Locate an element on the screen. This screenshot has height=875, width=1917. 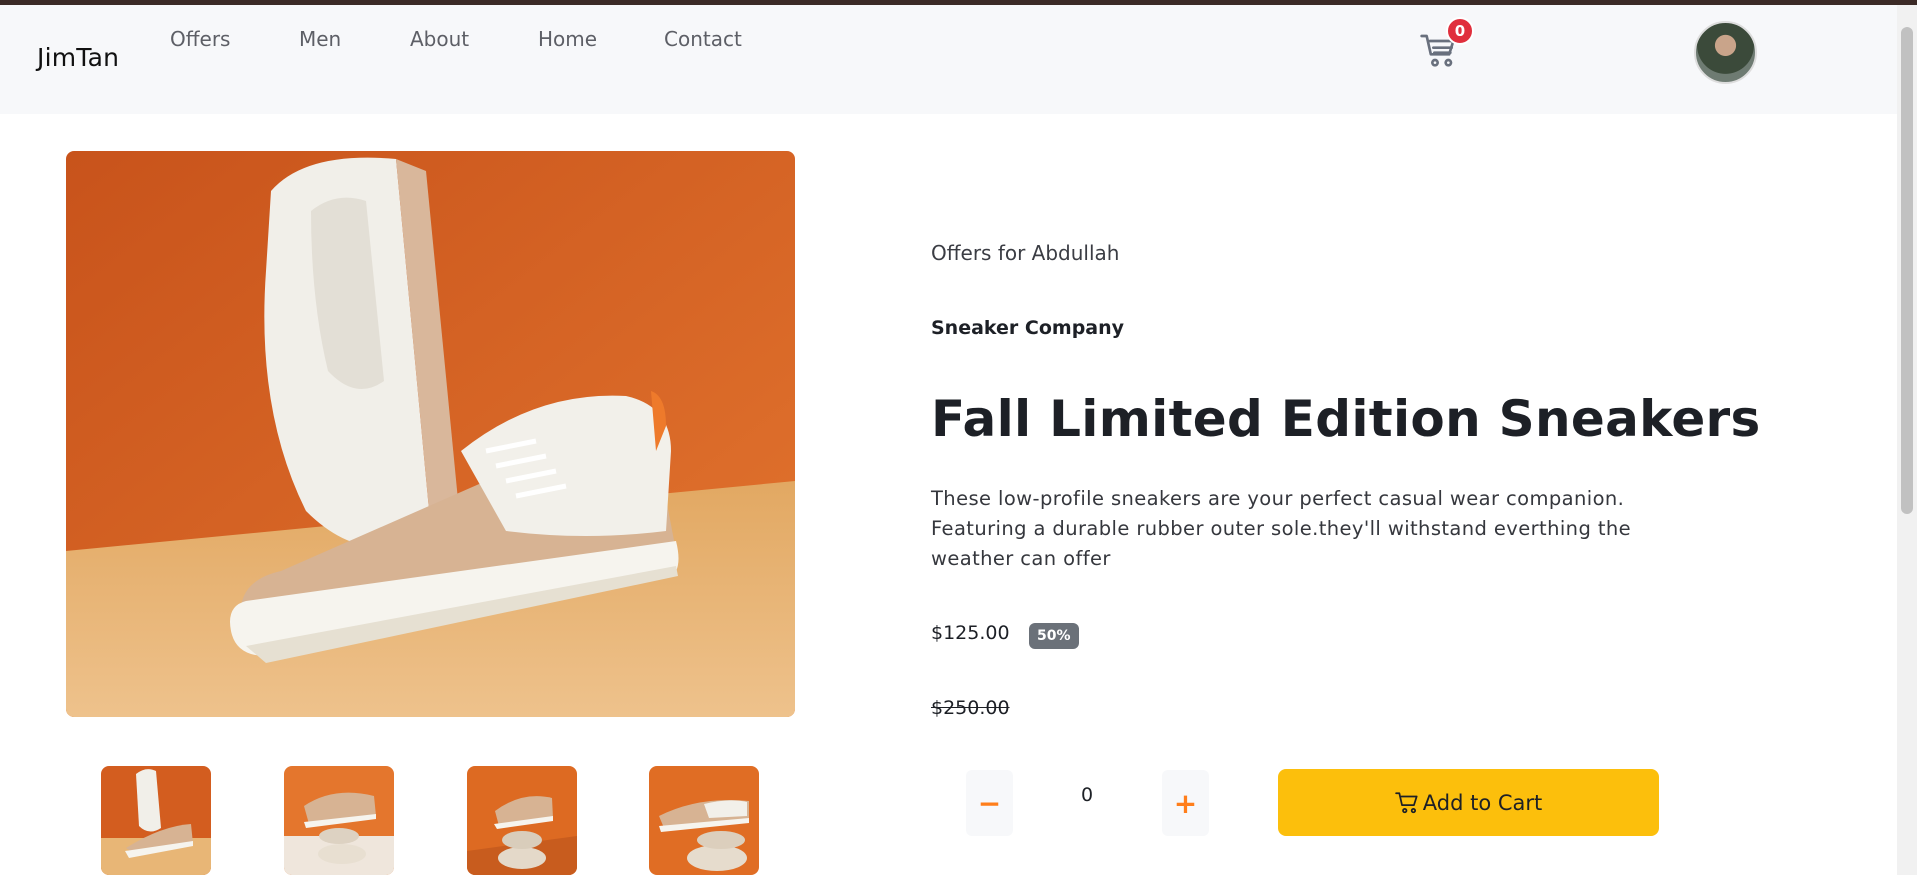
current-price: $125.00 is located at coordinates (970, 633).